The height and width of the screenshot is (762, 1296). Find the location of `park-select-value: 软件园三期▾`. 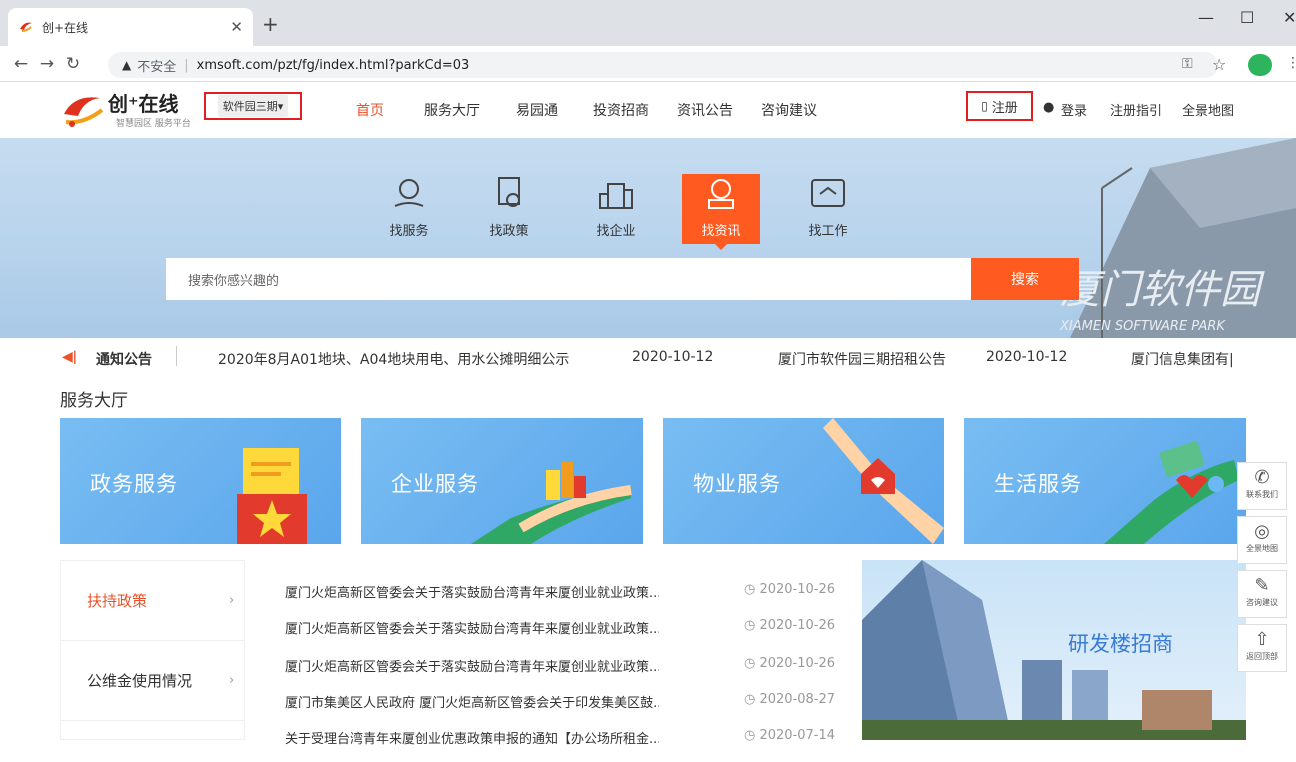

park-select-value: 软件园三期▾ is located at coordinates (253, 106).